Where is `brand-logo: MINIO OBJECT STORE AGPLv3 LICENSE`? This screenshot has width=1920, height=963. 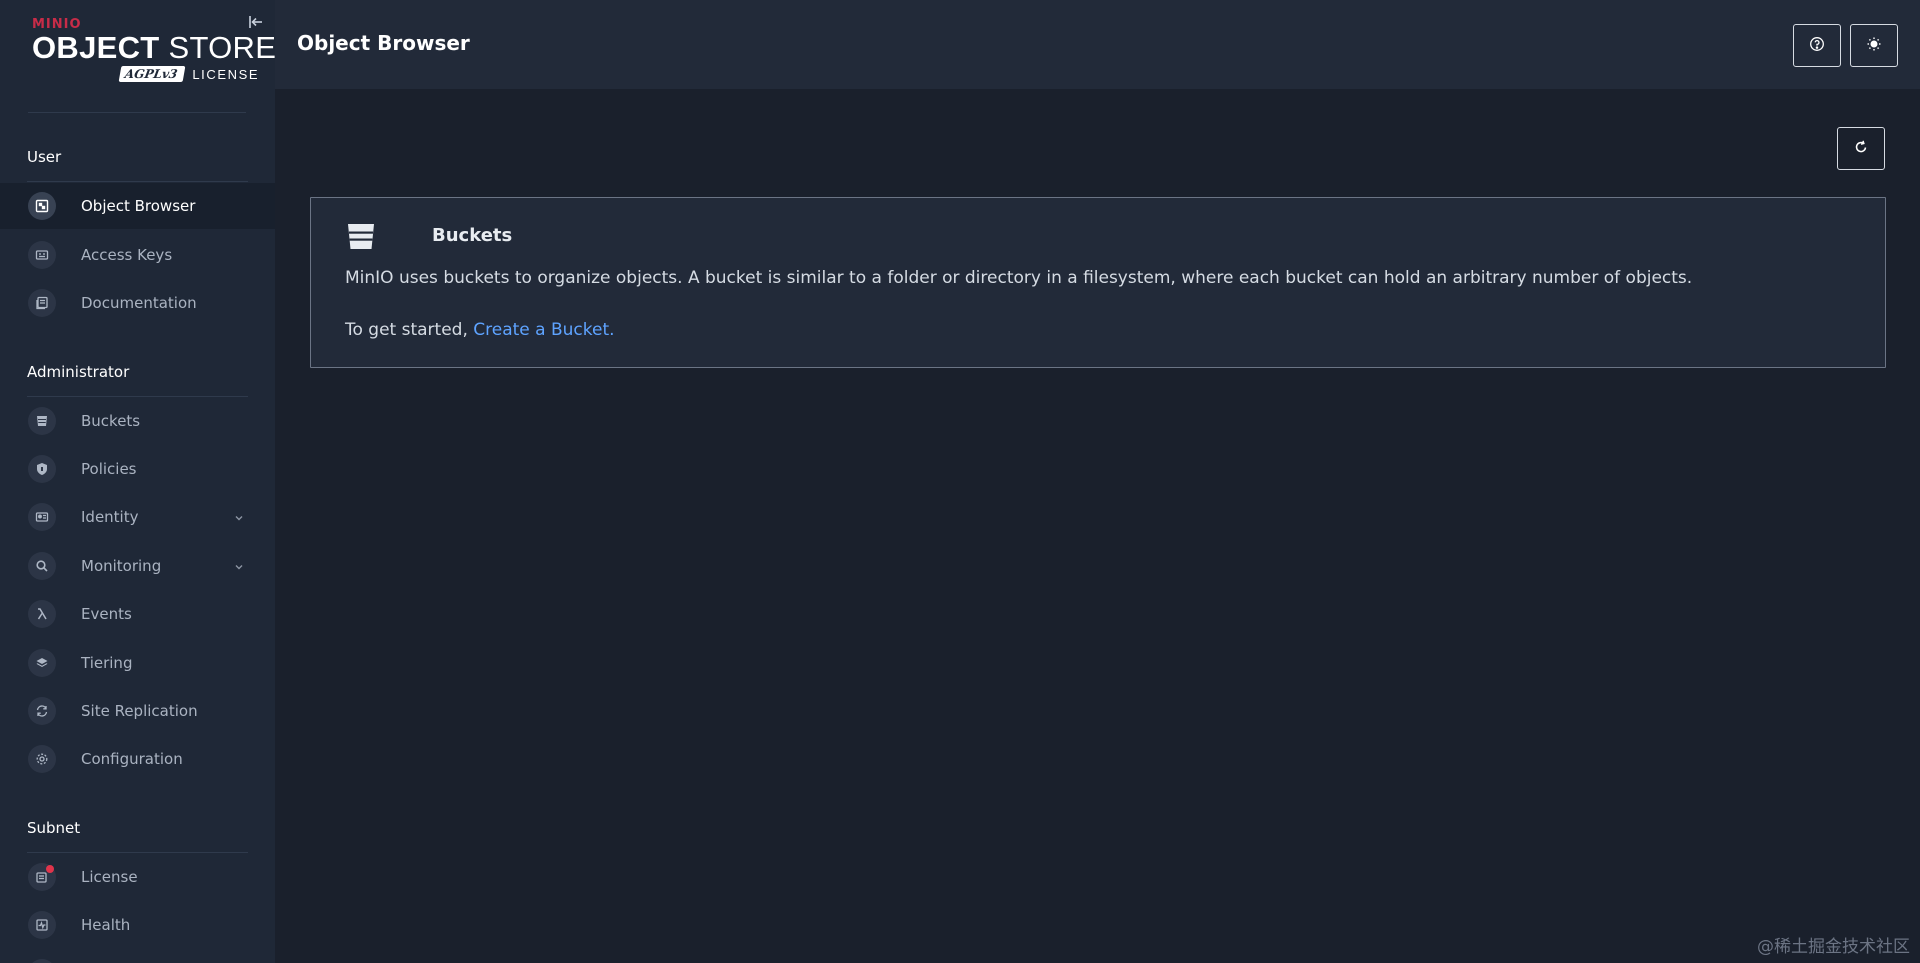
brand-logo: MINIO OBJECT STORE AGPLv3 LICENSE is located at coordinates (153, 50).